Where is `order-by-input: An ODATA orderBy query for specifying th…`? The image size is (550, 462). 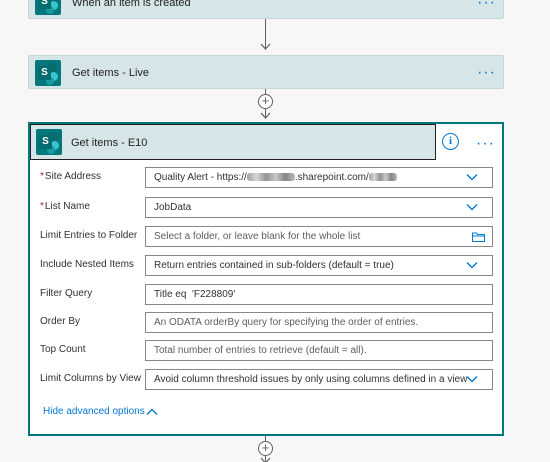
order-by-input: An ODATA orderBy query for specifying th… is located at coordinates (319, 322).